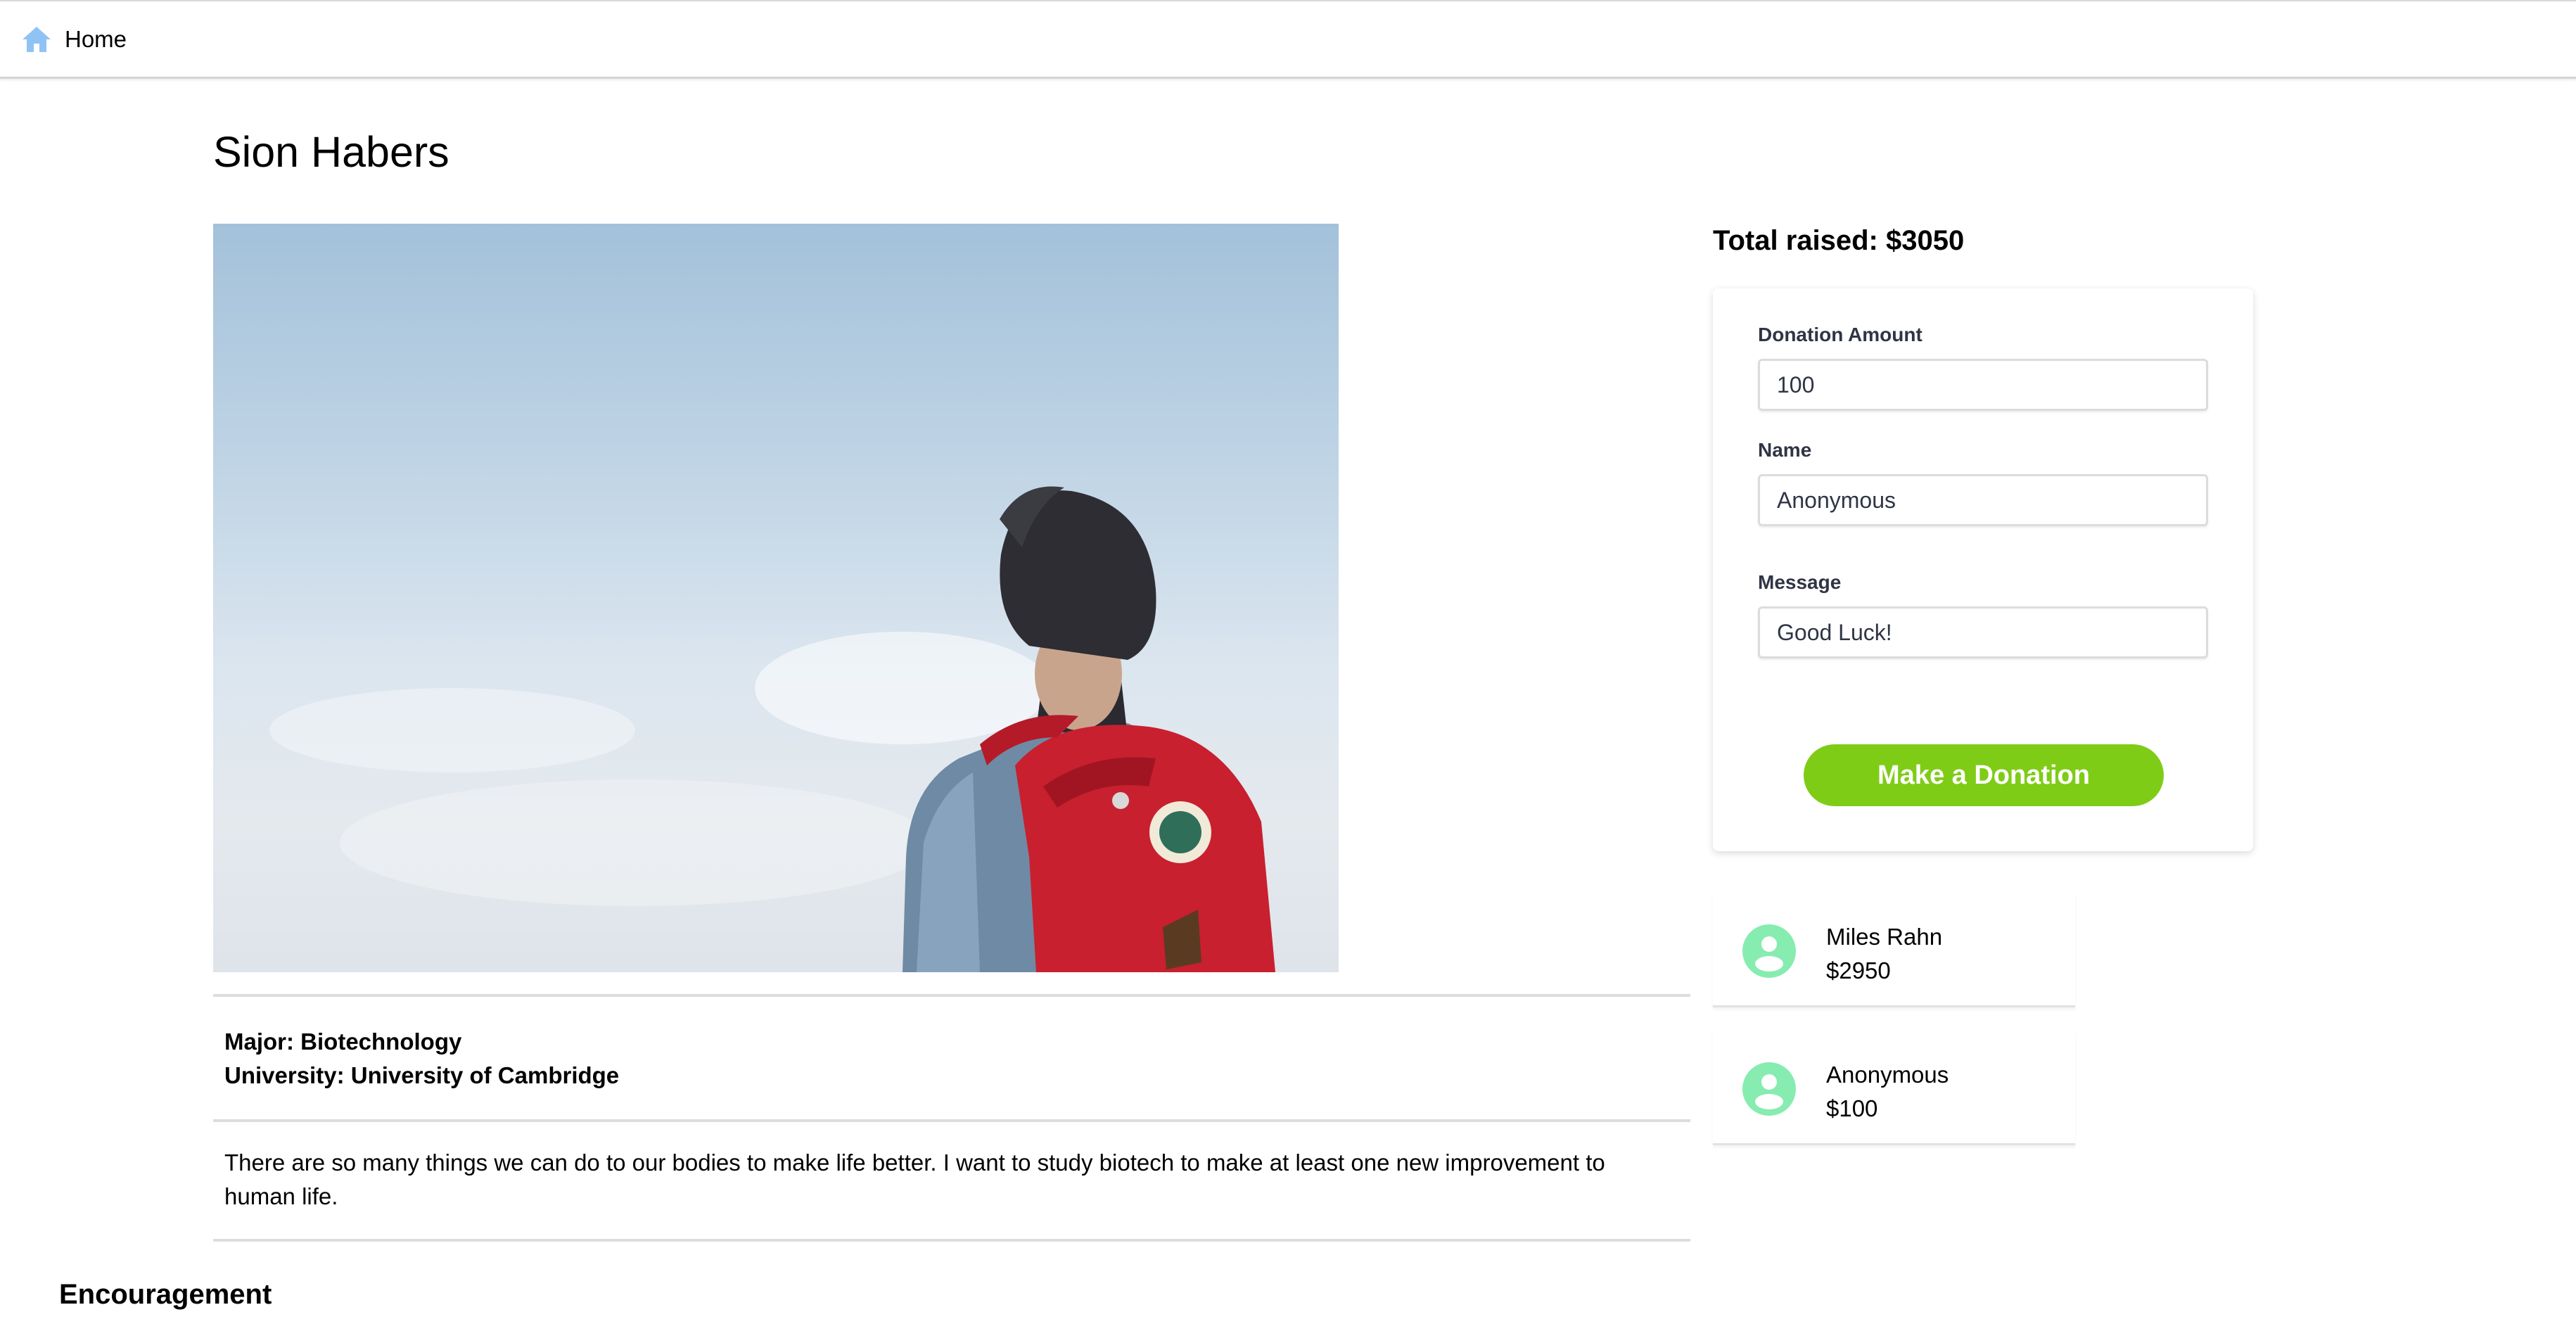 The height and width of the screenshot is (1331, 2576). I want to click on donor-amount: $2950, so click(1858, 970).